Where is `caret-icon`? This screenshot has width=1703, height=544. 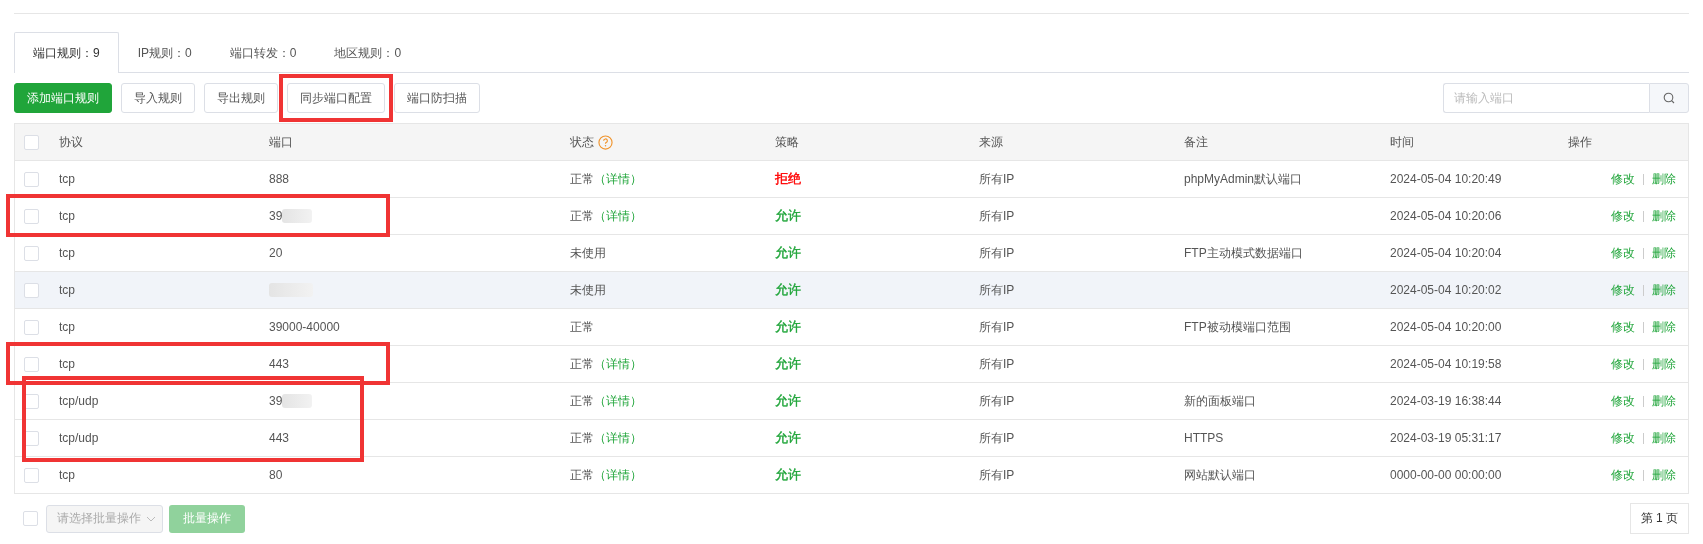
caret-icon is located at coordinates (151, 518).